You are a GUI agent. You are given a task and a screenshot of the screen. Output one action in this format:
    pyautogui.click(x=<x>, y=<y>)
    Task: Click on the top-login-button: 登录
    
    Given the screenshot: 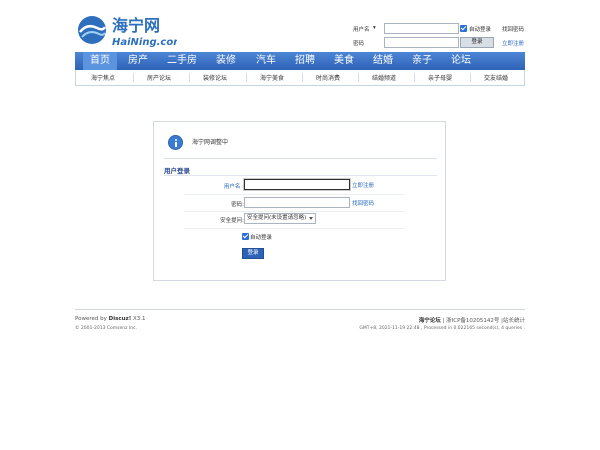 What is the action you would take?
    pyautogui.click(x=477, y=42)
    